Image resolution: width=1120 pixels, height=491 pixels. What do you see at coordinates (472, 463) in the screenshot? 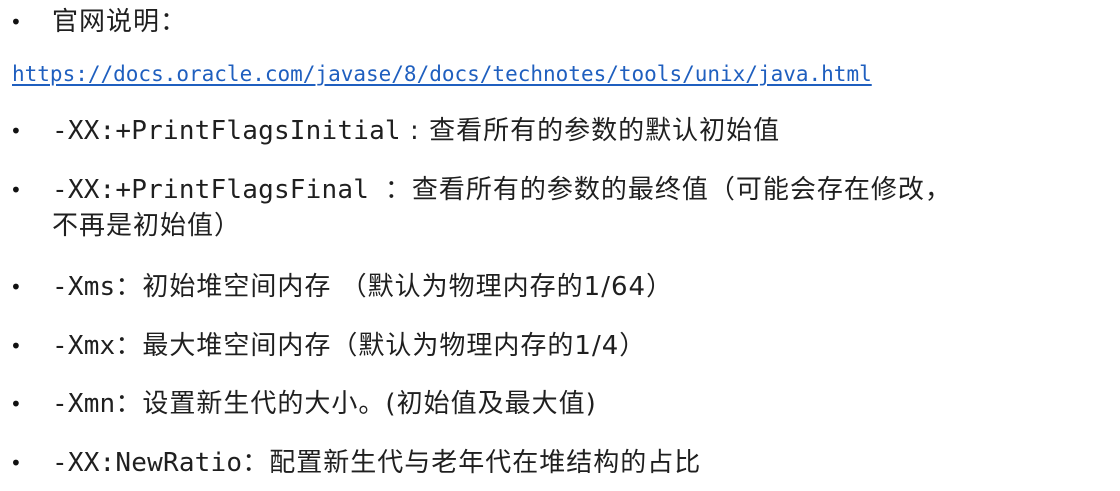
I see `new-ratio-description: ：配置新生代与老年代在堆结构的占比` at bounding box center [472, 463].